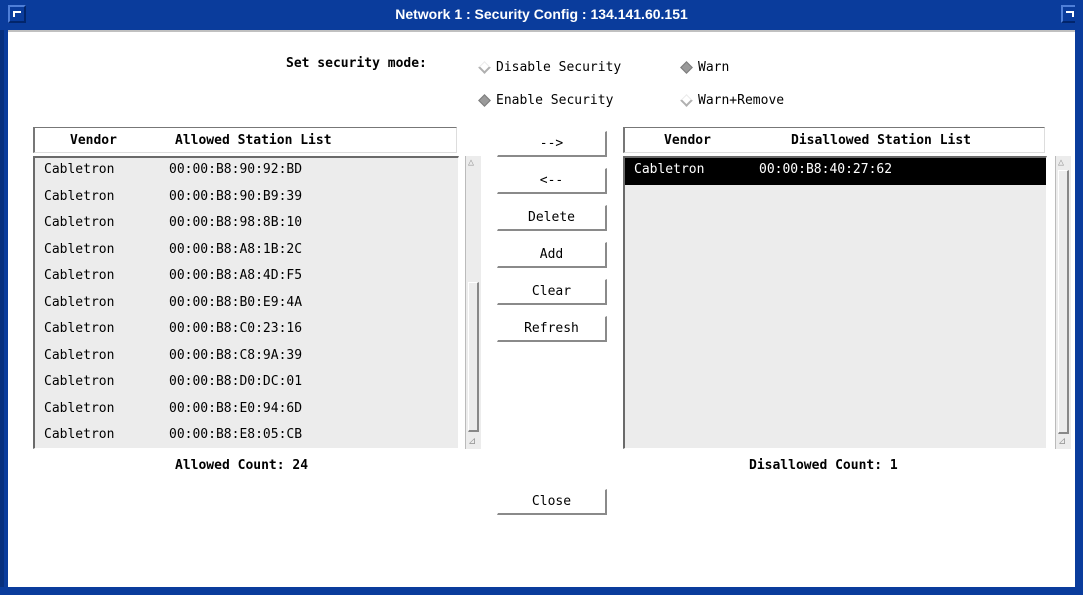 The height and width of the screenshot is (595, 1083). Describe the element at coordinates (541, 591) in the screenshot. I see `window-border-bottom` at that location.